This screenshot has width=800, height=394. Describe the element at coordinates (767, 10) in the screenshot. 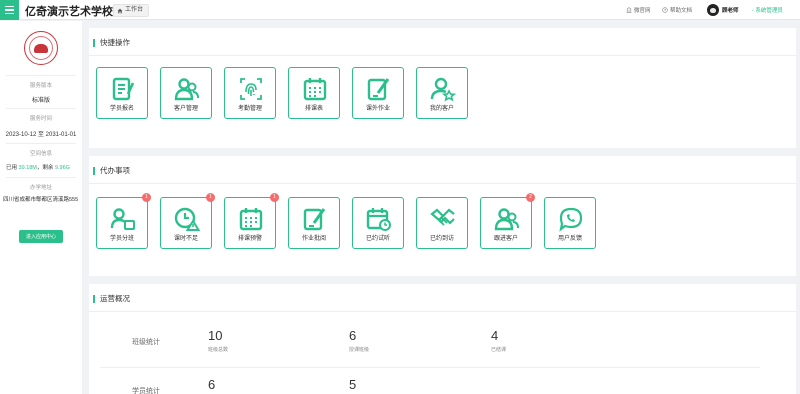

I see `user-role: - 系统管理员` at that location.